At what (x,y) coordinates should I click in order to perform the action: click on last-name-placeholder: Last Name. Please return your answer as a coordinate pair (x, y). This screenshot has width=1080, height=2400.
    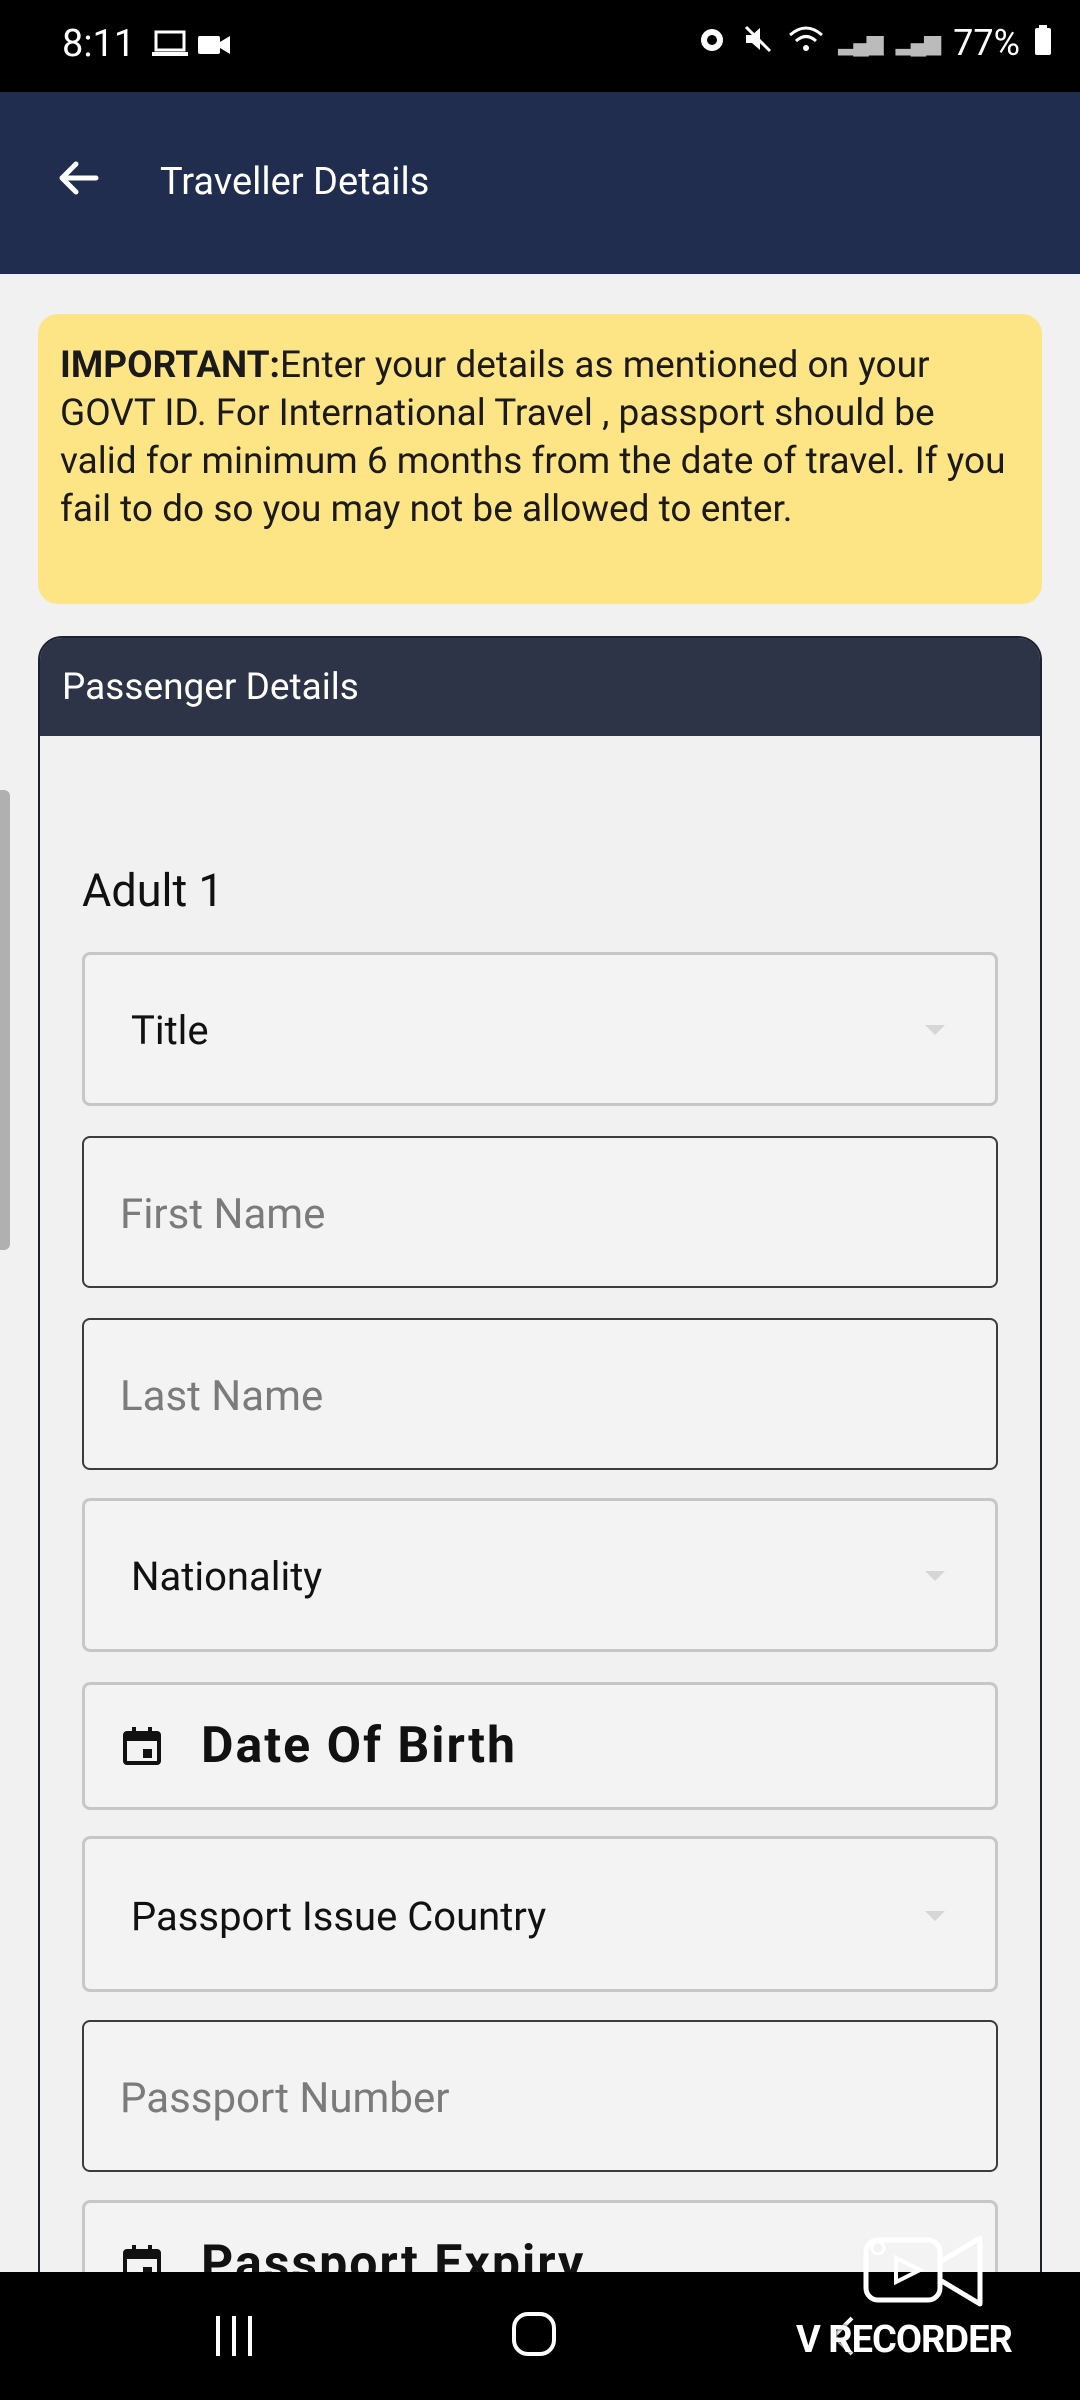
    Looking at the image, I should click on (222, 1396).